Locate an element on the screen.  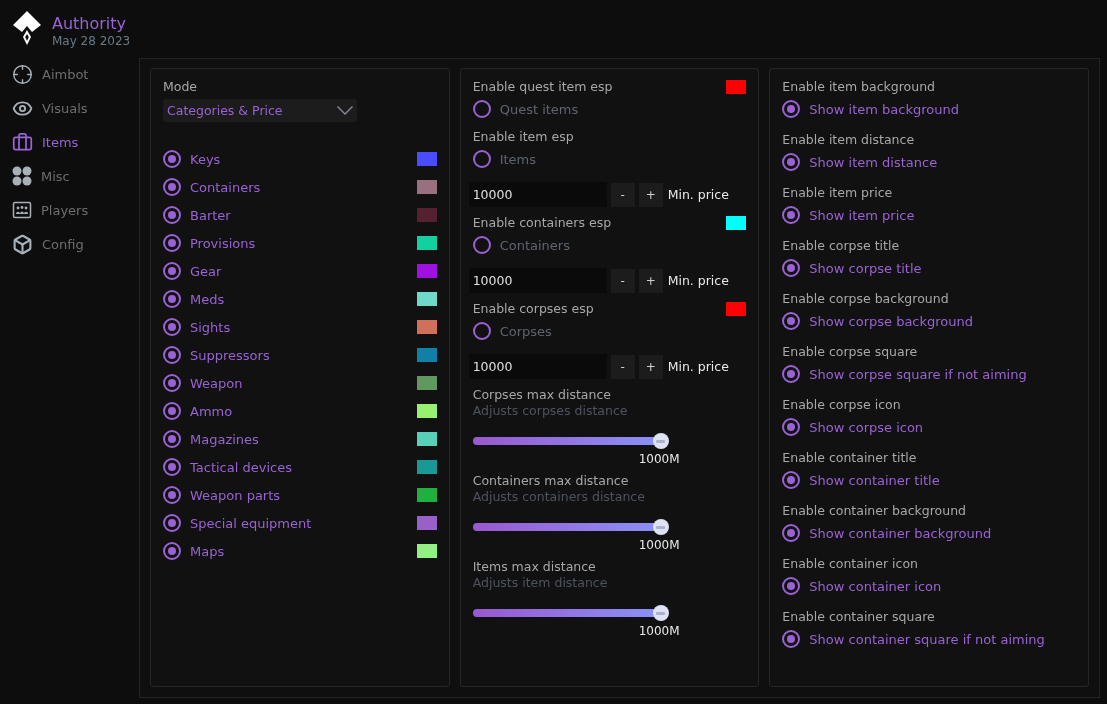
slider-description: Adjusts containers distance is located at coordinates (559, 497).